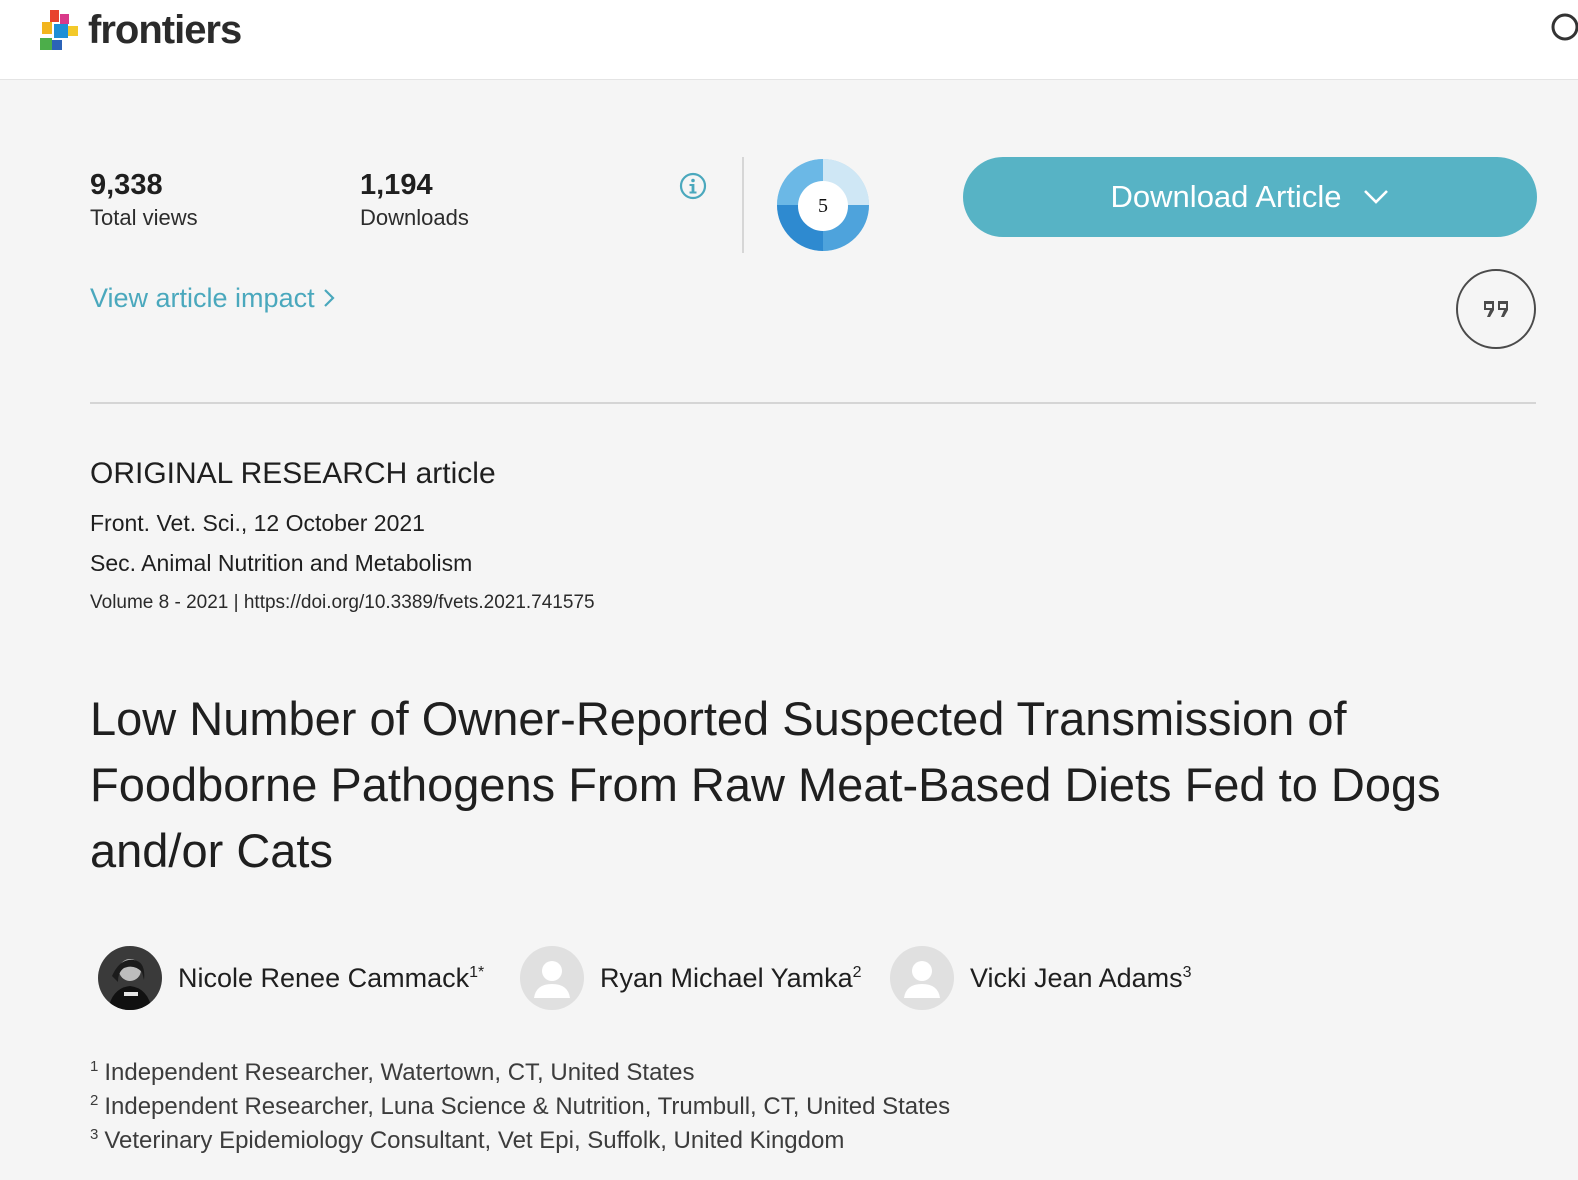 The height and width of the screenshot is (1180, 1578). What do you see at coordinates (281, 563) in the screenshot?
I see `journal-section: Sec. Animal Nutrition and Metabolism` at bounding box center [281, 563].